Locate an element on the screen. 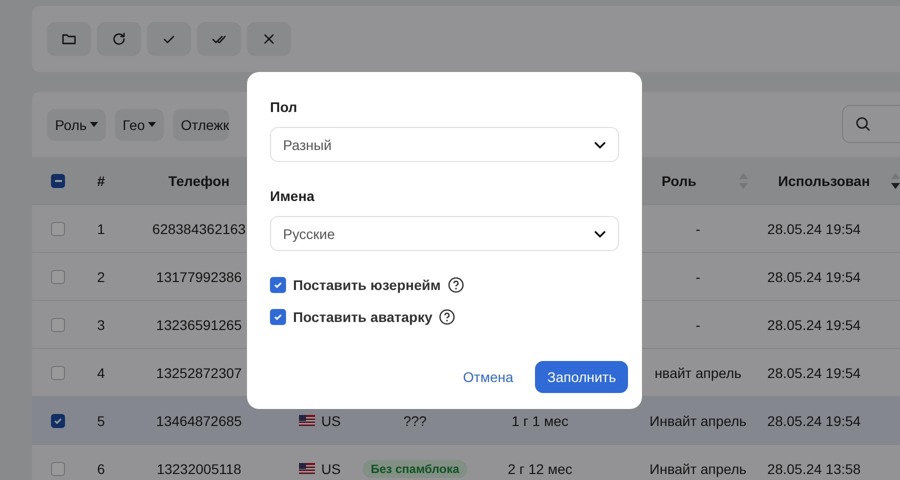 This screenshot has width=900, height=480. column-header: Телефон is located at coordinates (199, 180).